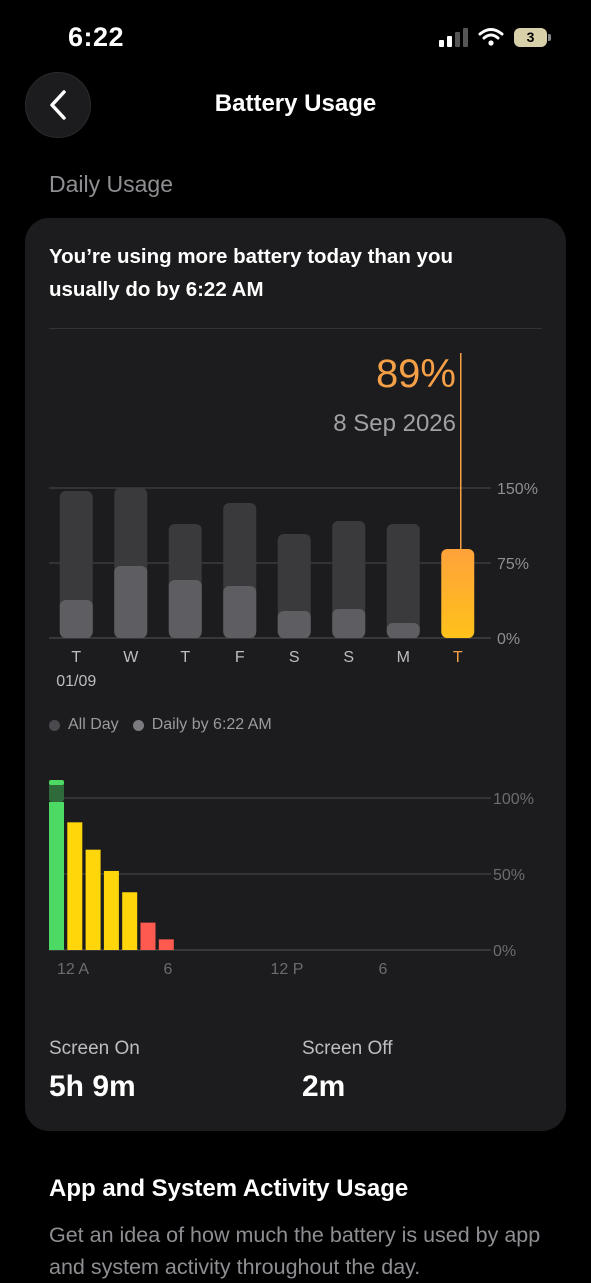  Describe the element at coordinates (76, 681) in the screenshot. I see `x-tick-sublabel: 01/09` at that location.